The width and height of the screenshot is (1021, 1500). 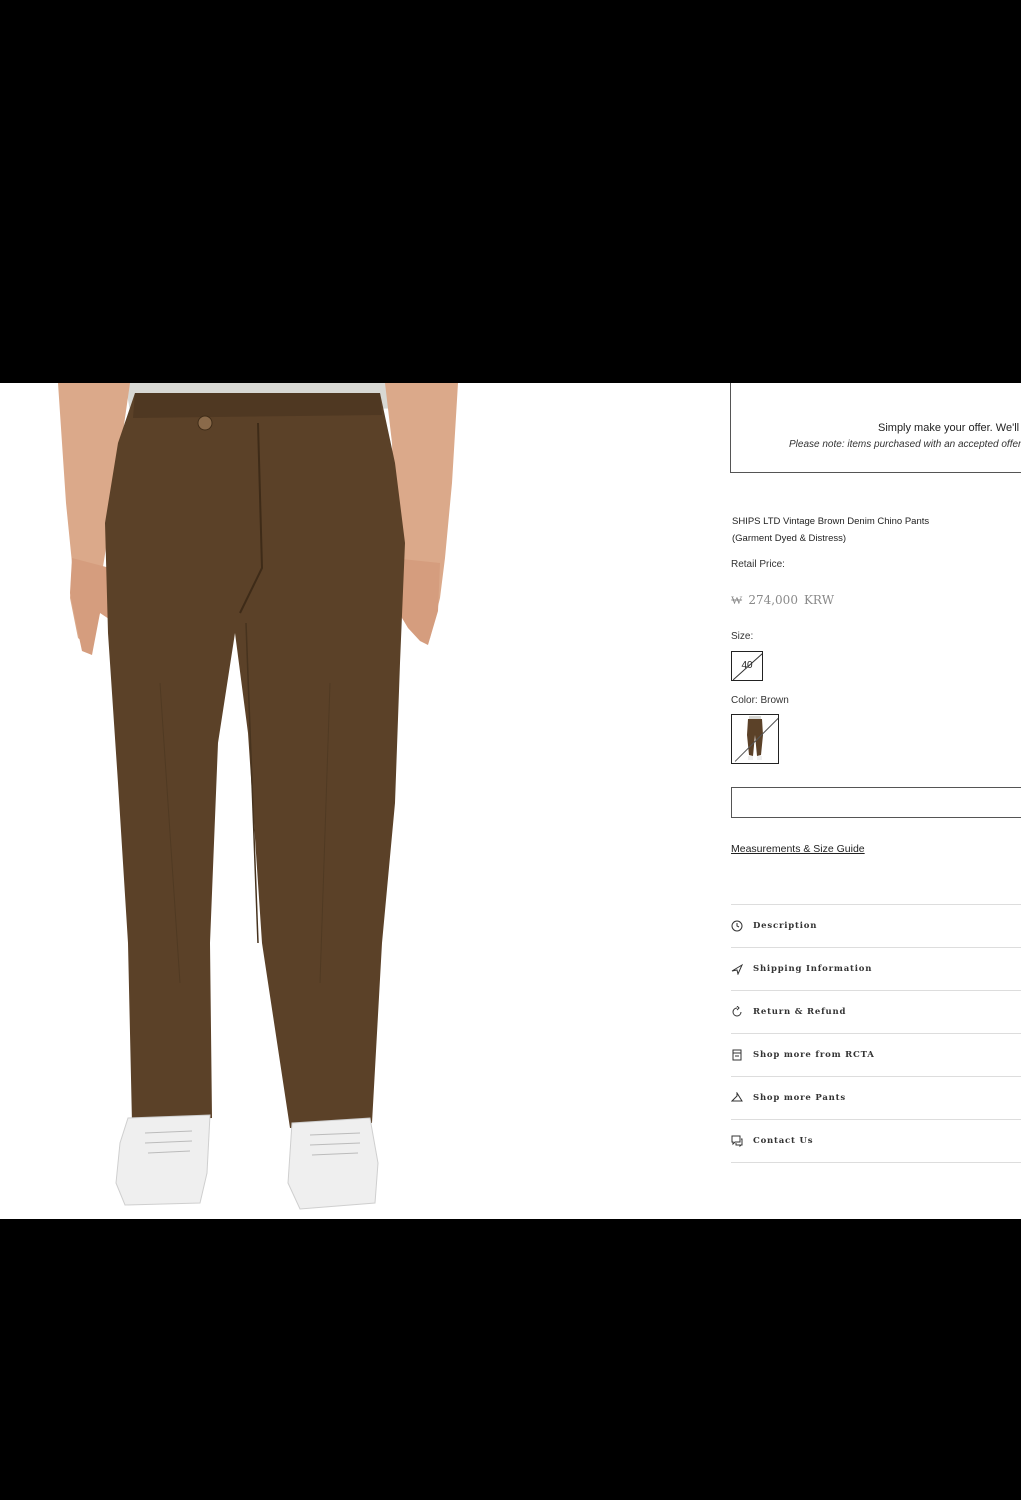 What do you see at coordinates (819, 600) in the screenshot?
I see `price-currency: KRW` at bounding box center [819, 600].